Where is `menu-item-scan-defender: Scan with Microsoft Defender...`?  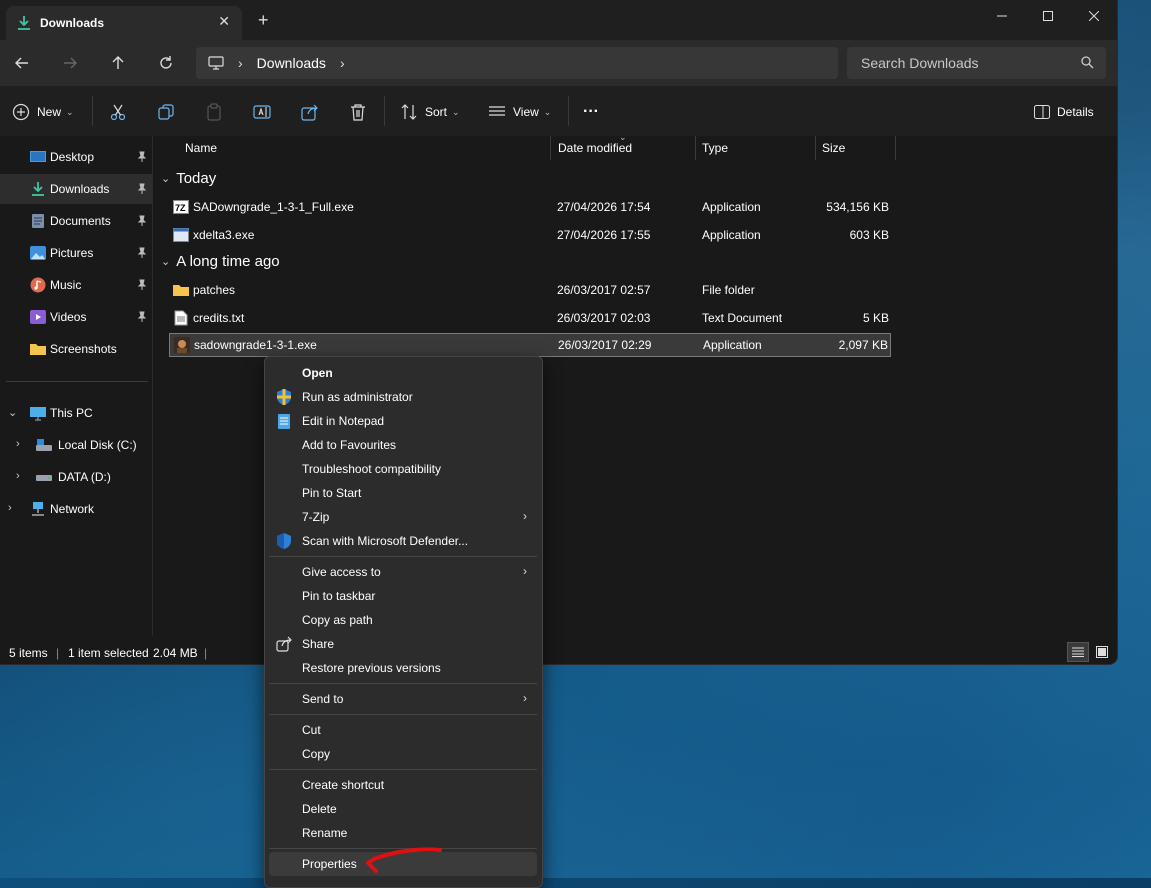
menu-item-scan-defender: Scan with Microsoft Defender... is located at coordinates (403, 541).